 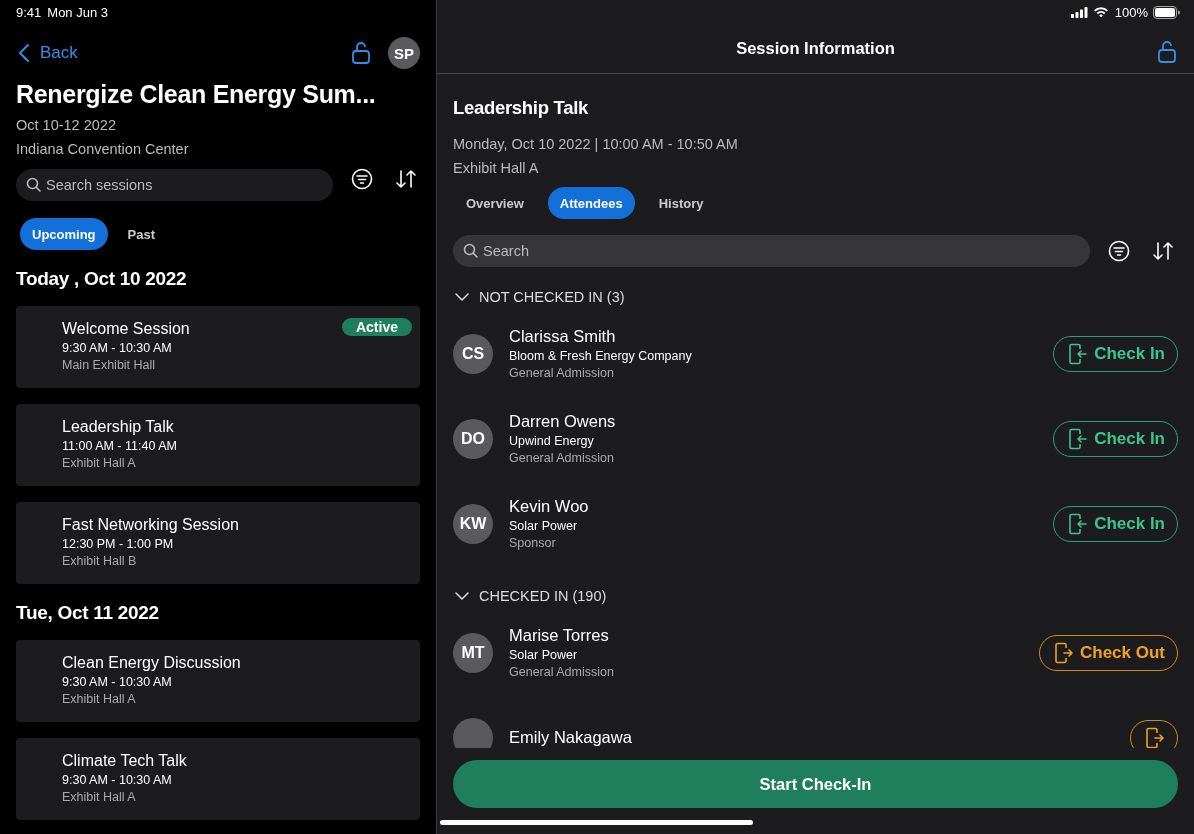 I want to click on battery-icon, so click(x=1166, y=12).